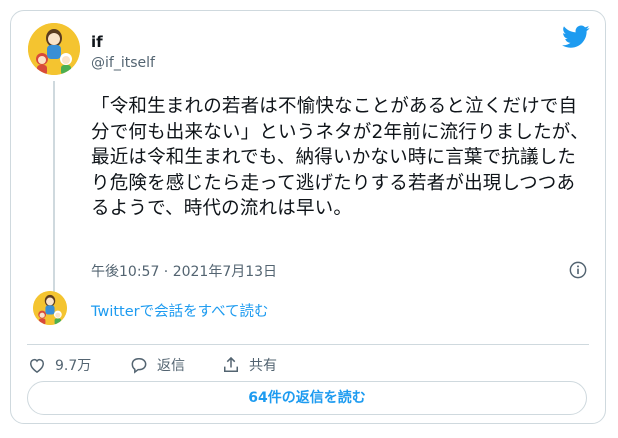 This screenshot has height=438, width=618. I want to click on info-icon, so click(578, 270).